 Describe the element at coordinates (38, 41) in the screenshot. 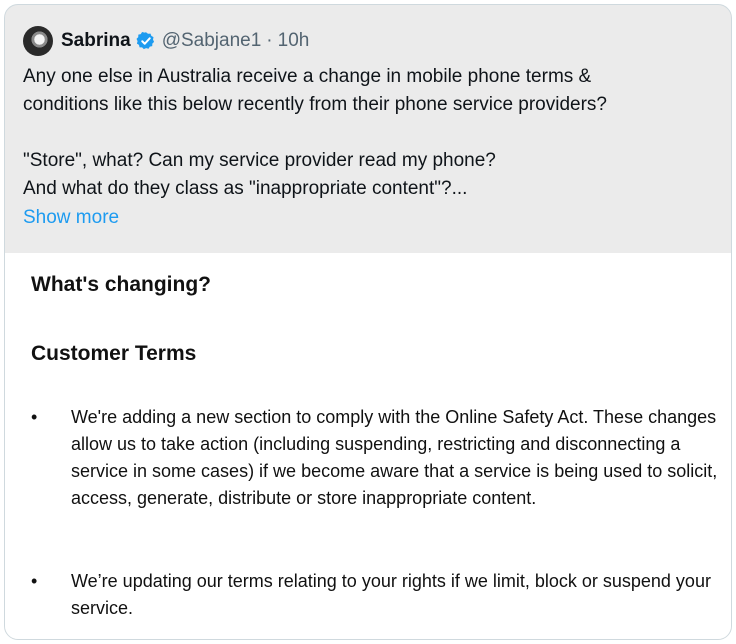

I see `avatar` at that location.